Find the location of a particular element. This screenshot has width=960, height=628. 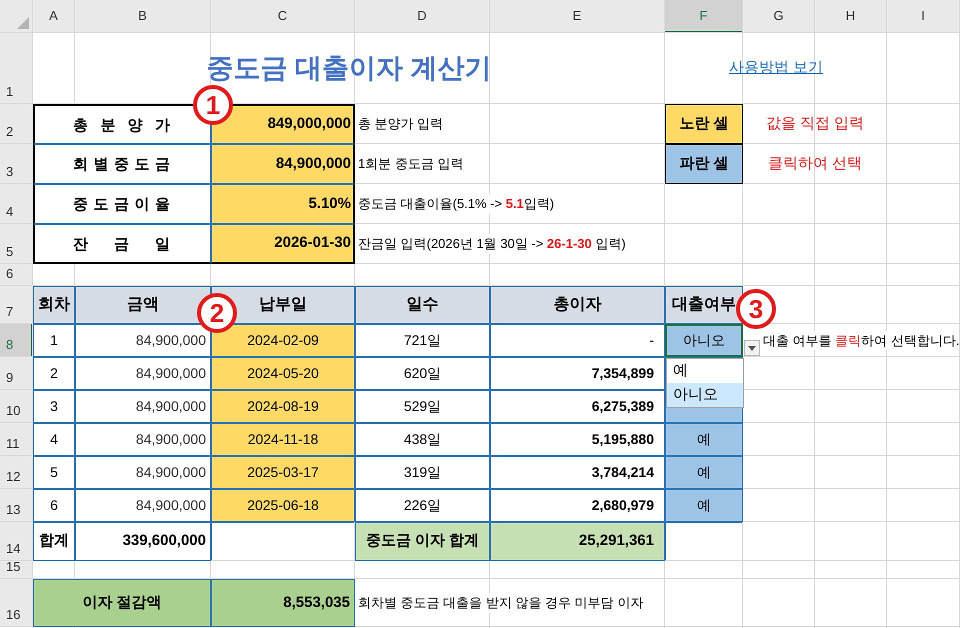

column-heading: 금액 is located at coordinates (143, 305).